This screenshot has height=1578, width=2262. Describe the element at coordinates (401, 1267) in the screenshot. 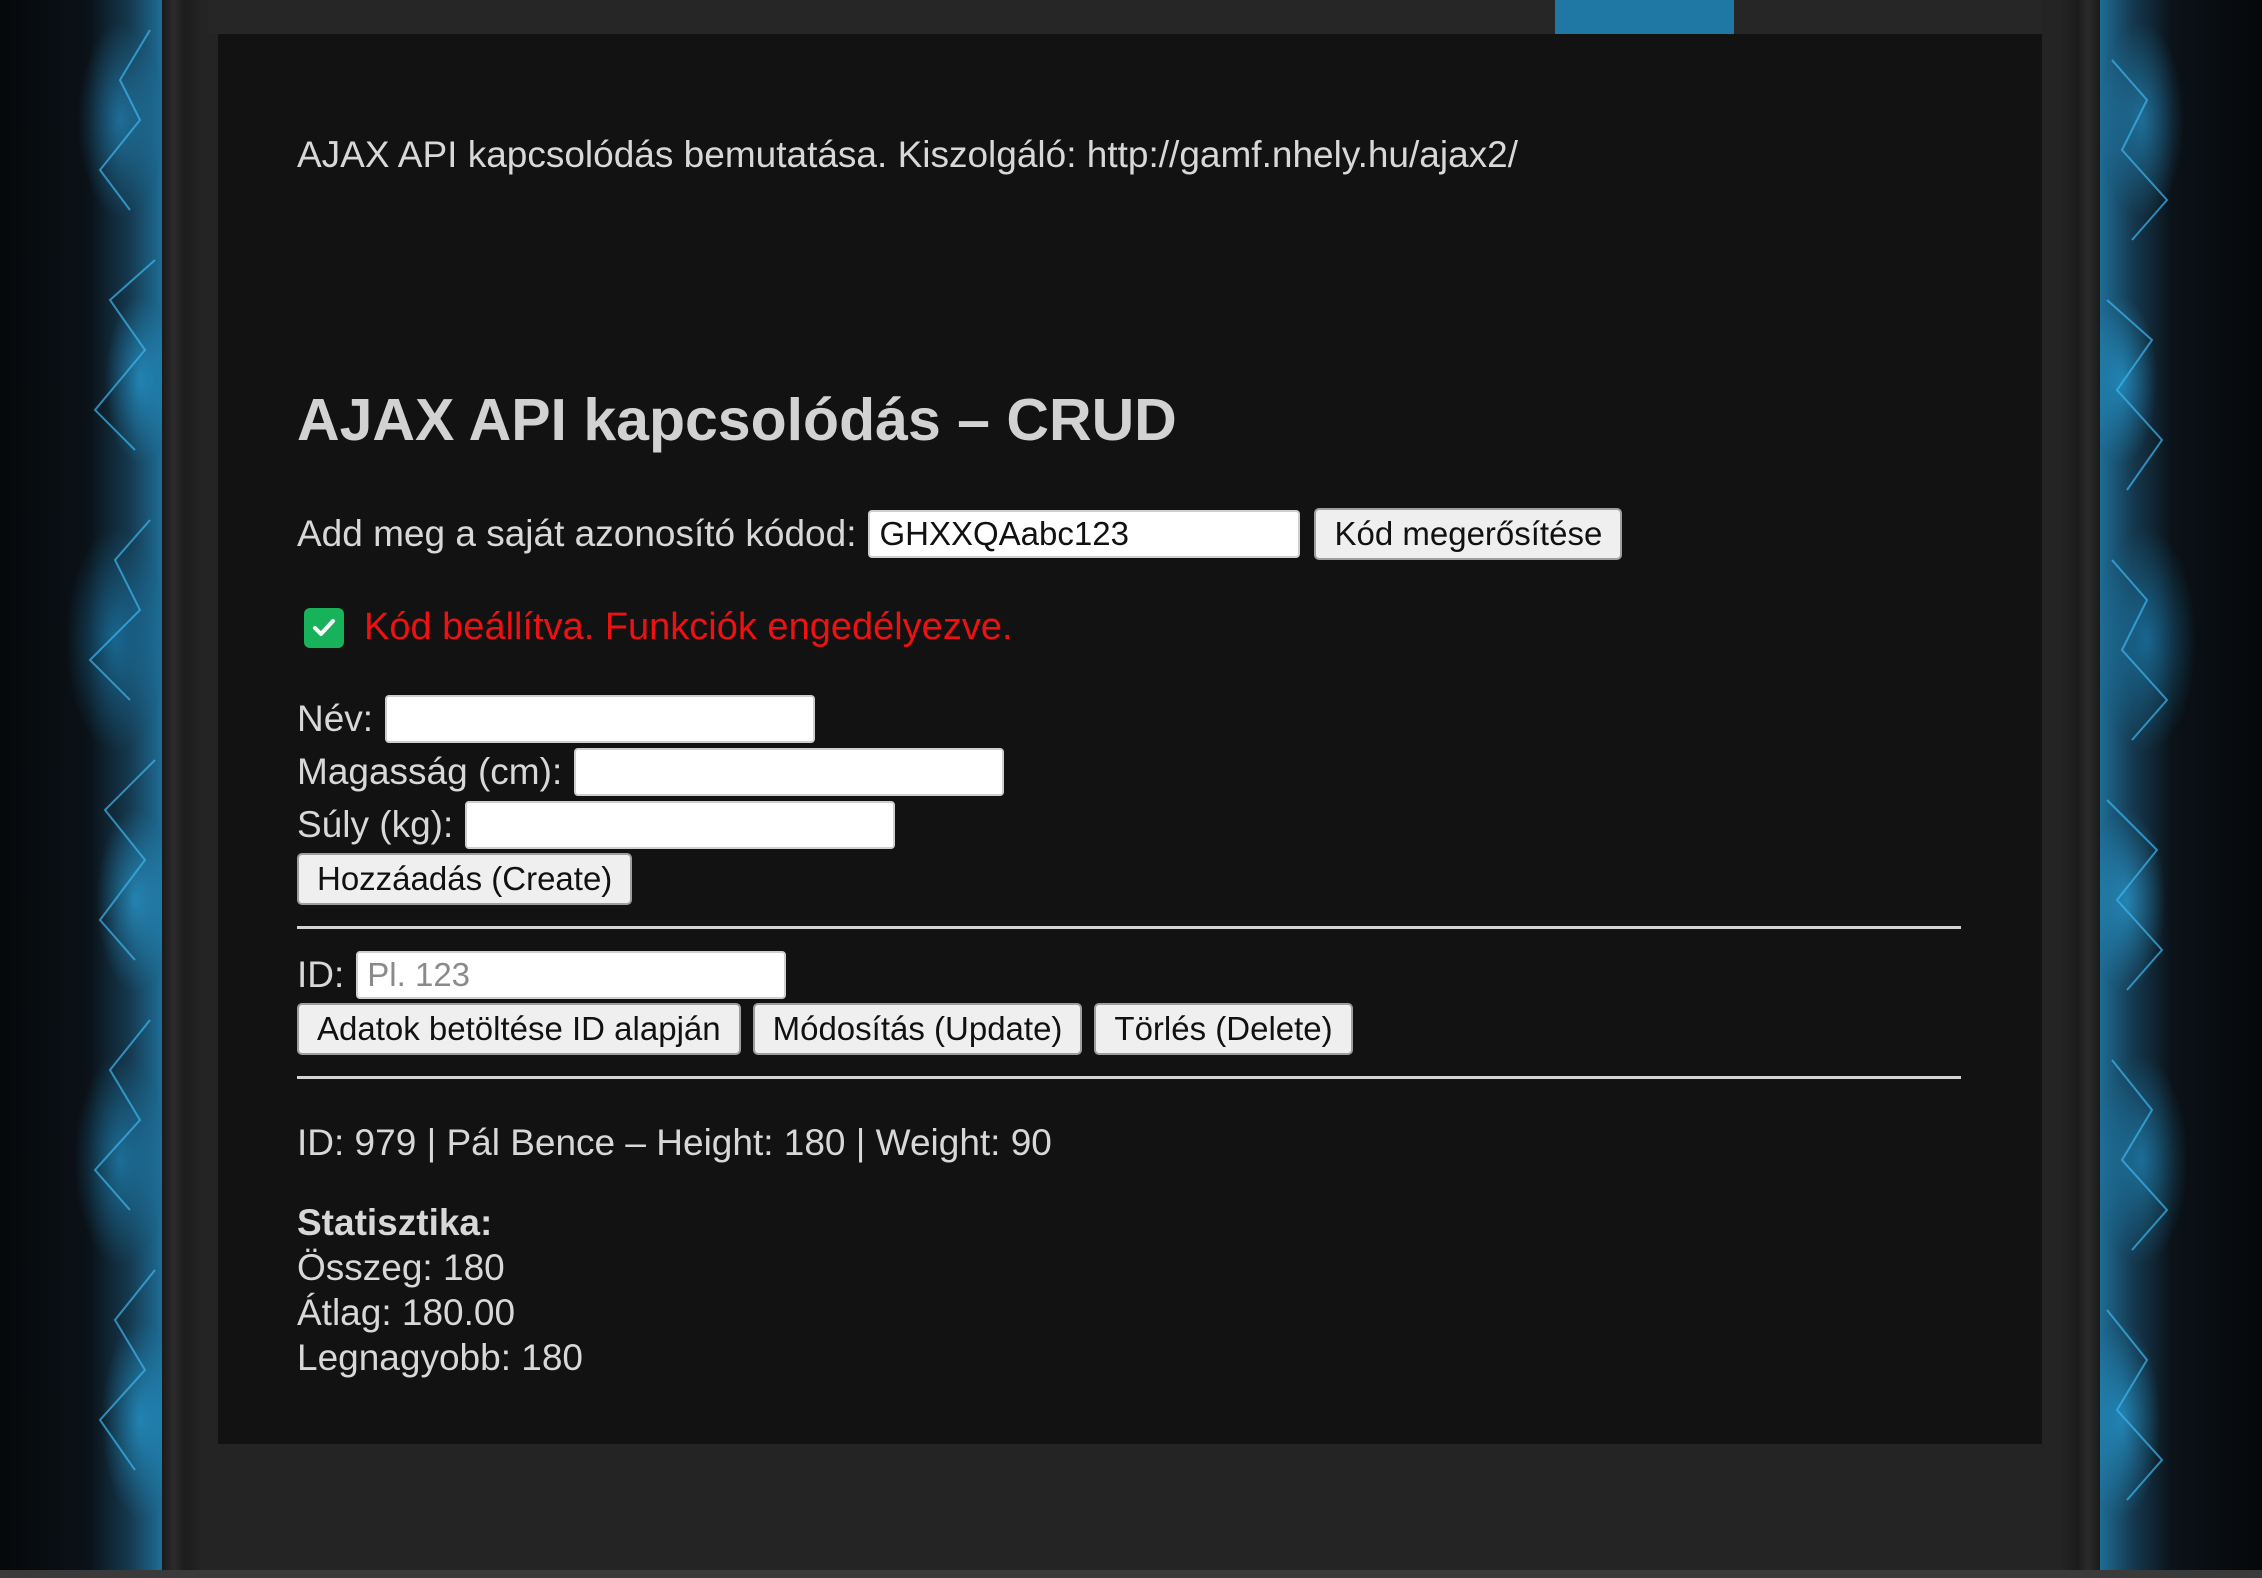

I see `stats-sum: Összeg: 180` at that location.